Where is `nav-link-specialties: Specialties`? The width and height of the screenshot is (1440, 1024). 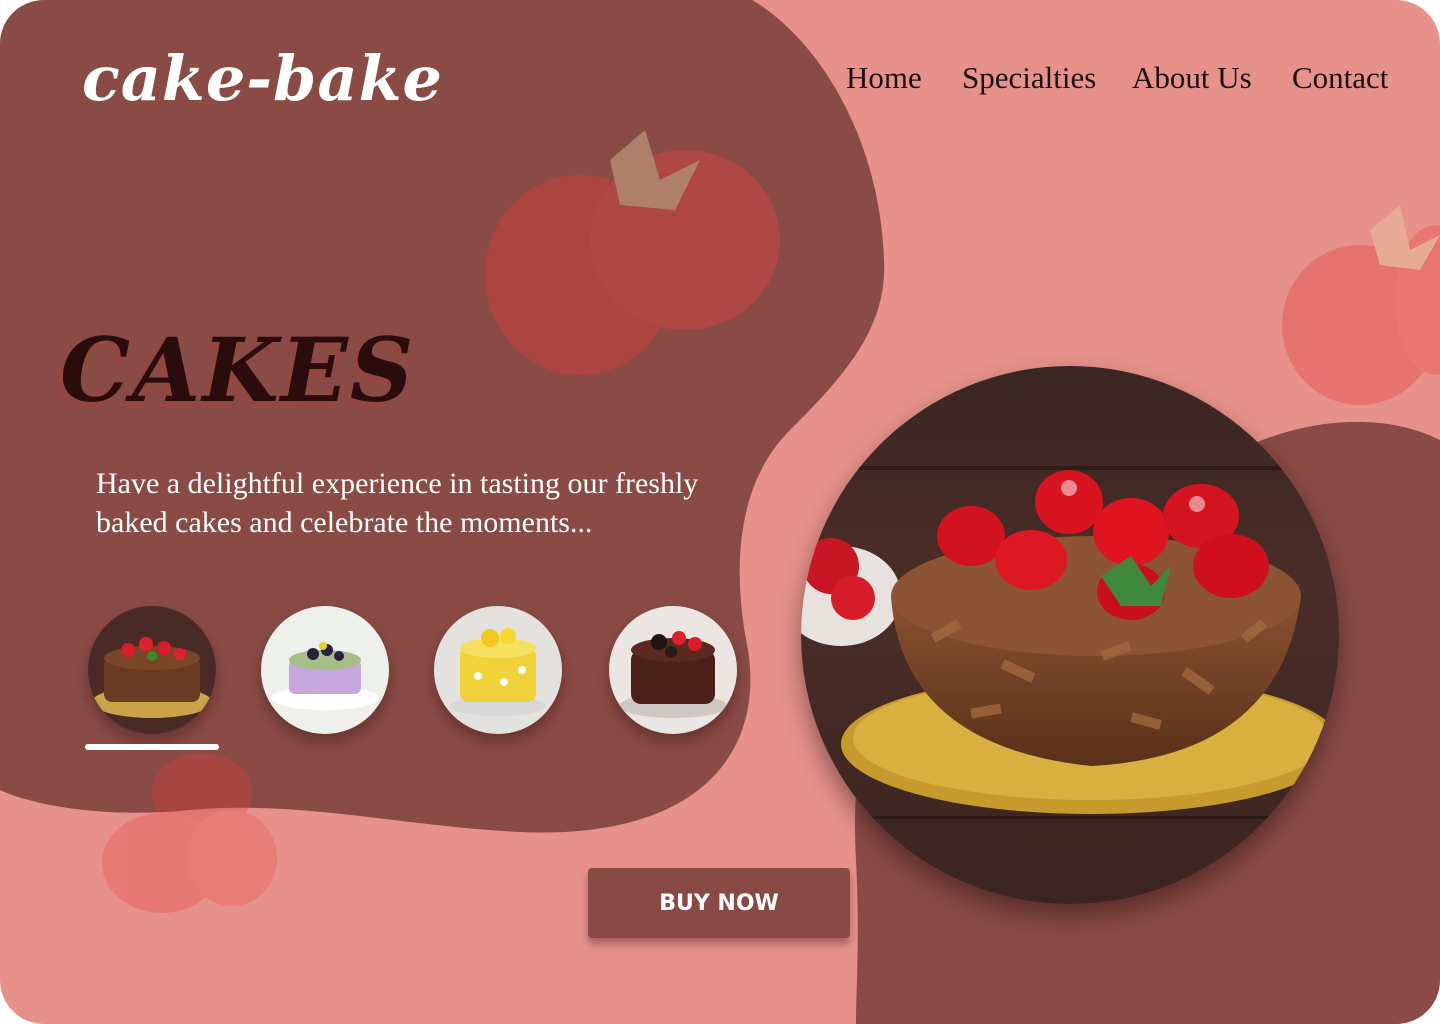 nav-link-specialties: Specialties is located at coordinates (1029, 78).